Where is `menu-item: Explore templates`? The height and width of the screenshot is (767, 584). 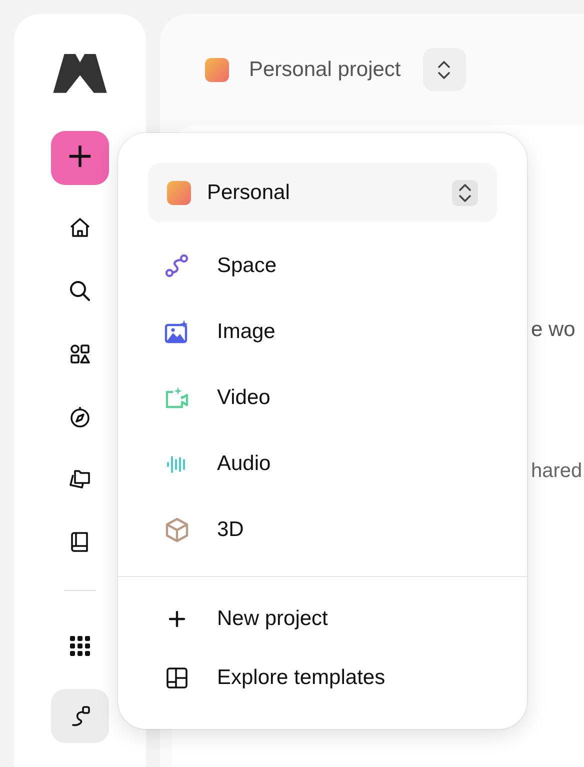
menu-item: Explore templates is located at coordinates (322, 677).